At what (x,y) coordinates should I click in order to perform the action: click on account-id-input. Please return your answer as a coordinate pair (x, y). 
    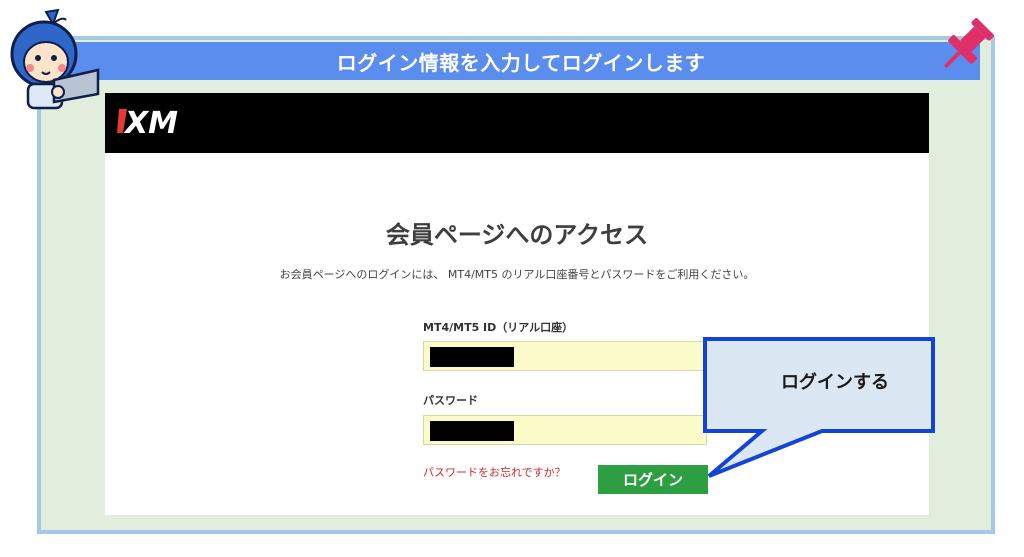
    Looking at the image, I should click on (565, 356).